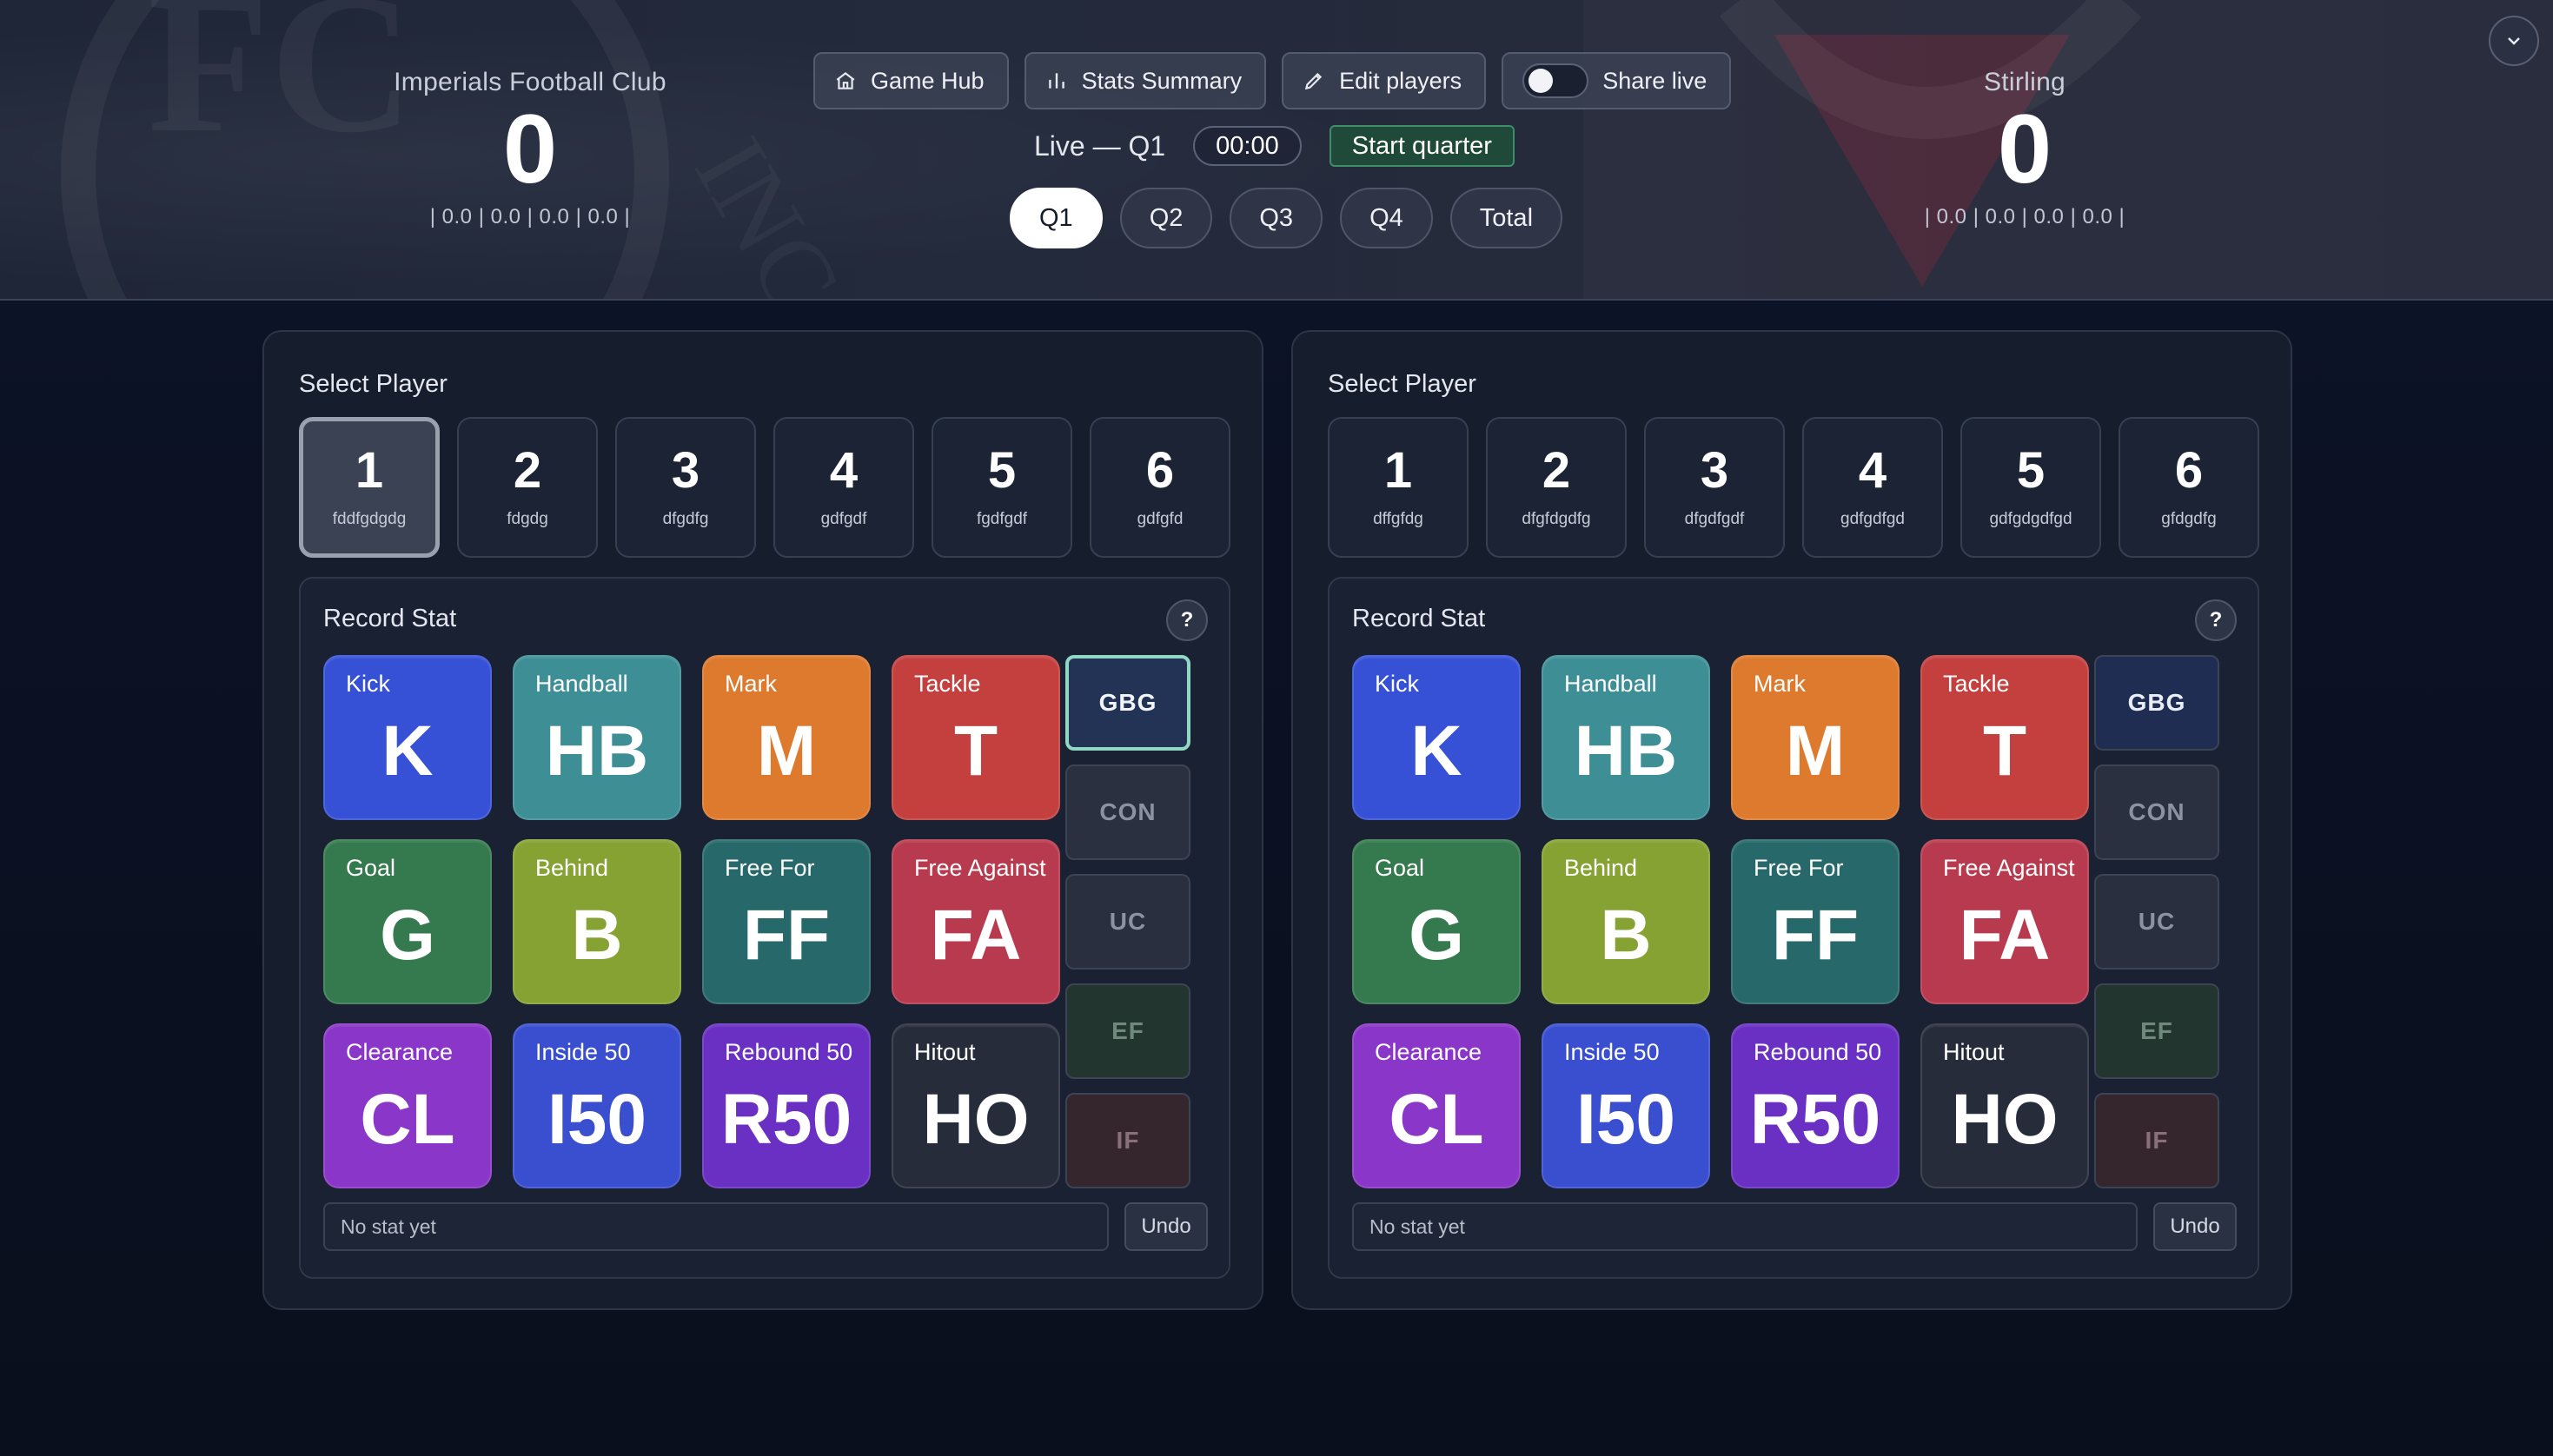  What do you see at coordinates (1402, 384) in the screenshot?
I see `select-player-title: Select Player` at bounding box center [1402, 384].